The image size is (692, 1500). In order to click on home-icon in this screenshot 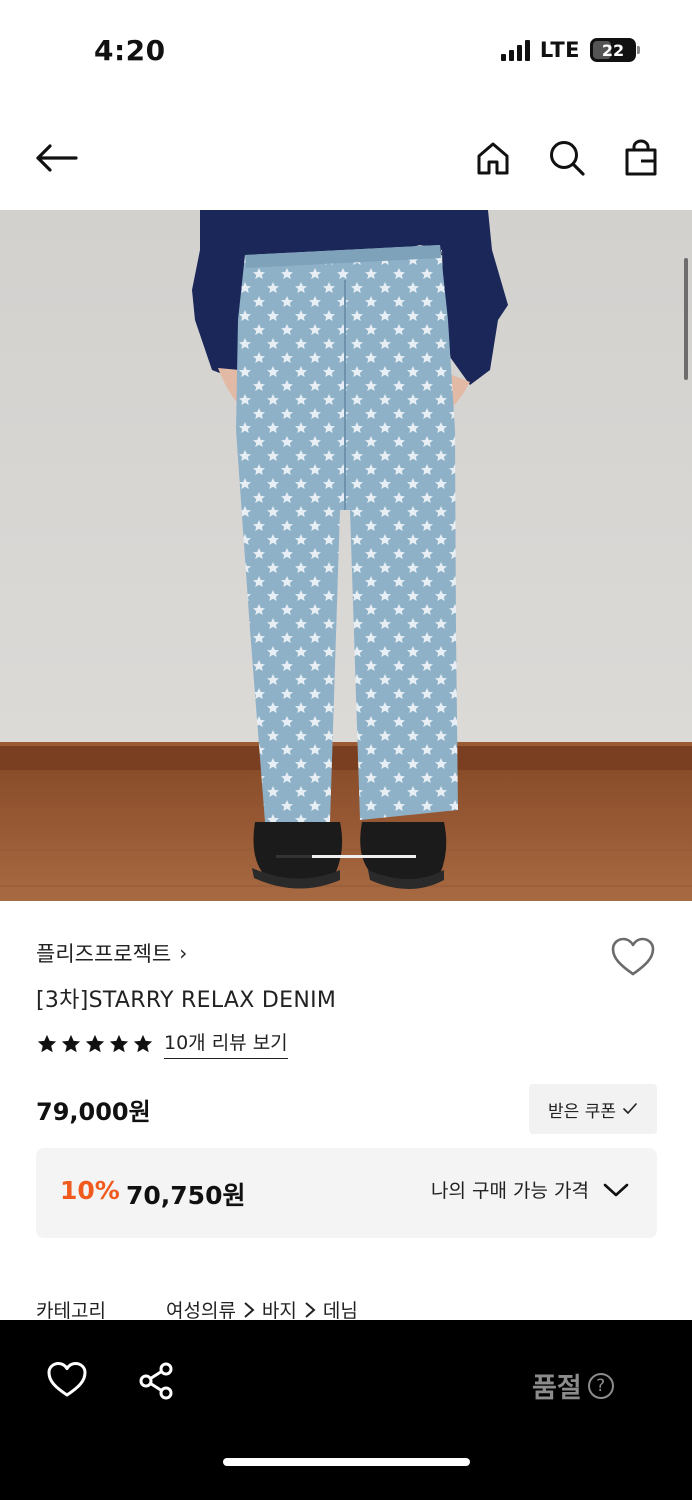, I will do `click(493, 158)`.